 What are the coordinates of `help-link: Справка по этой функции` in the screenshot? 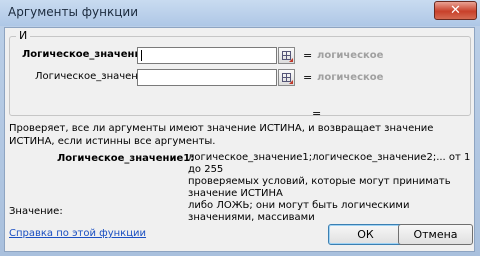 It's located at (77, 233).